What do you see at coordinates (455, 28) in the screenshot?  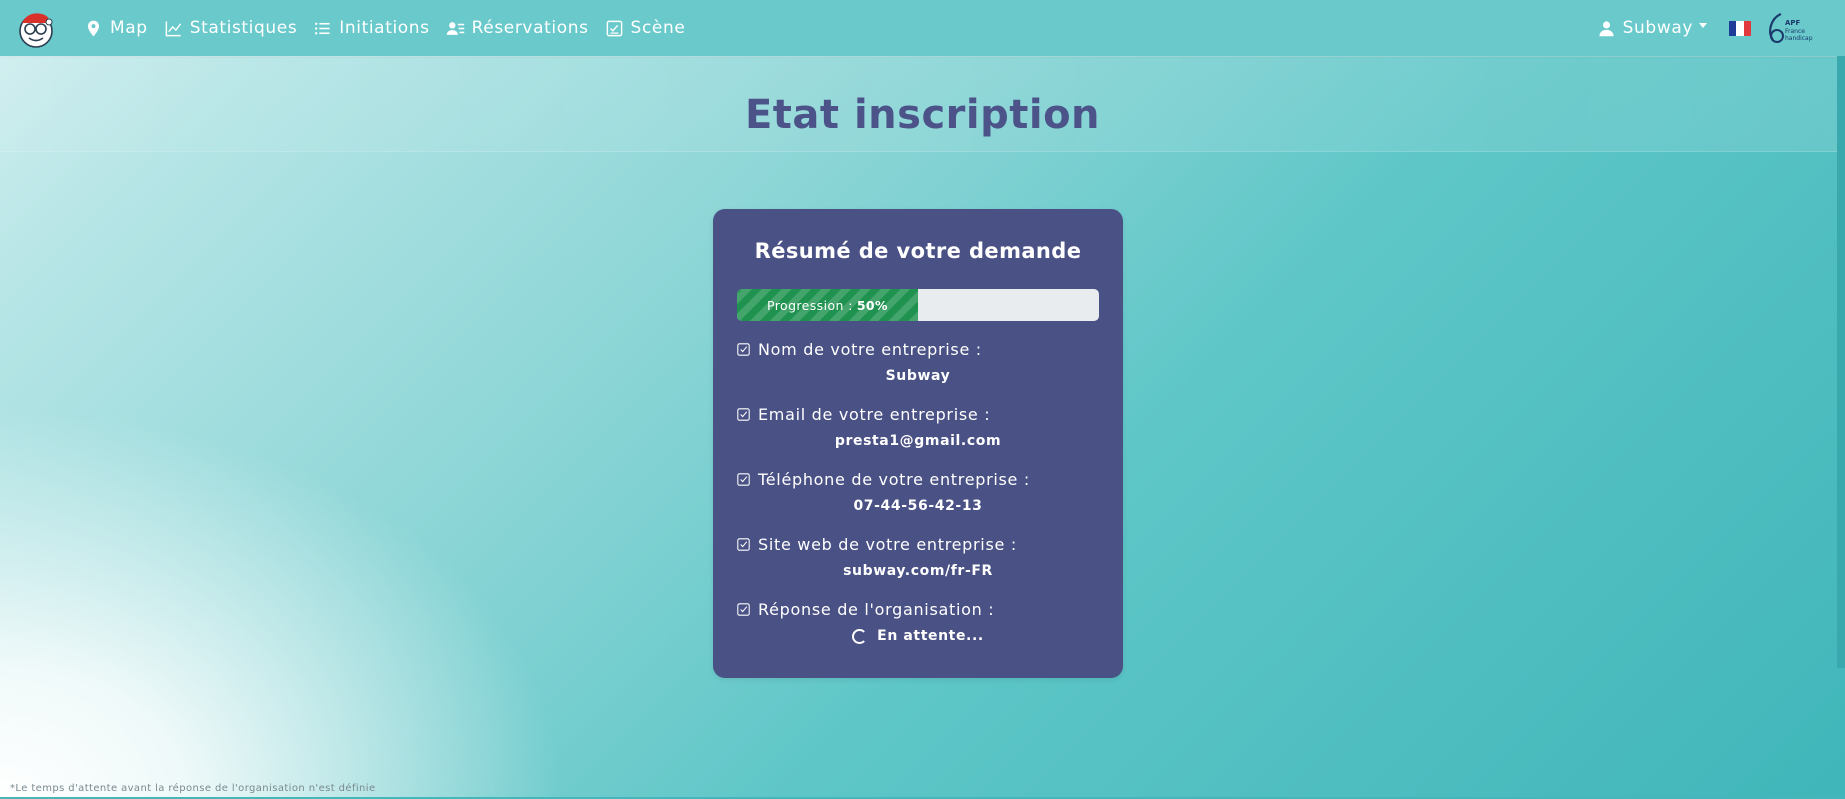 I see `user-list-icon` at bounding box center [455, 28].